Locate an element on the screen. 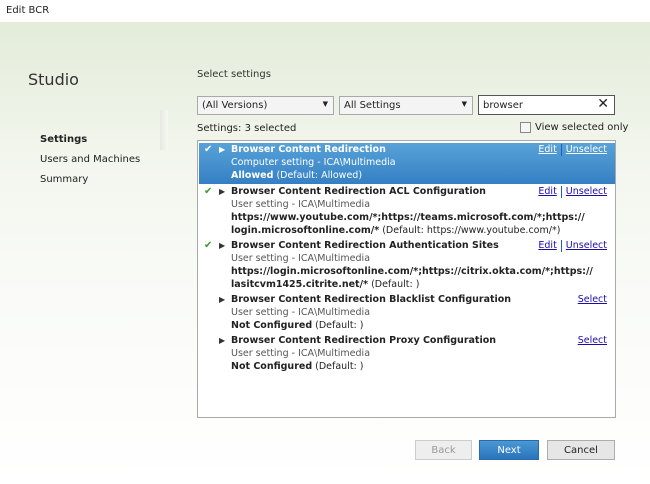 The height and width of the screenshot is (484, 650). next-button: Next is located at coordinates (509, 450).